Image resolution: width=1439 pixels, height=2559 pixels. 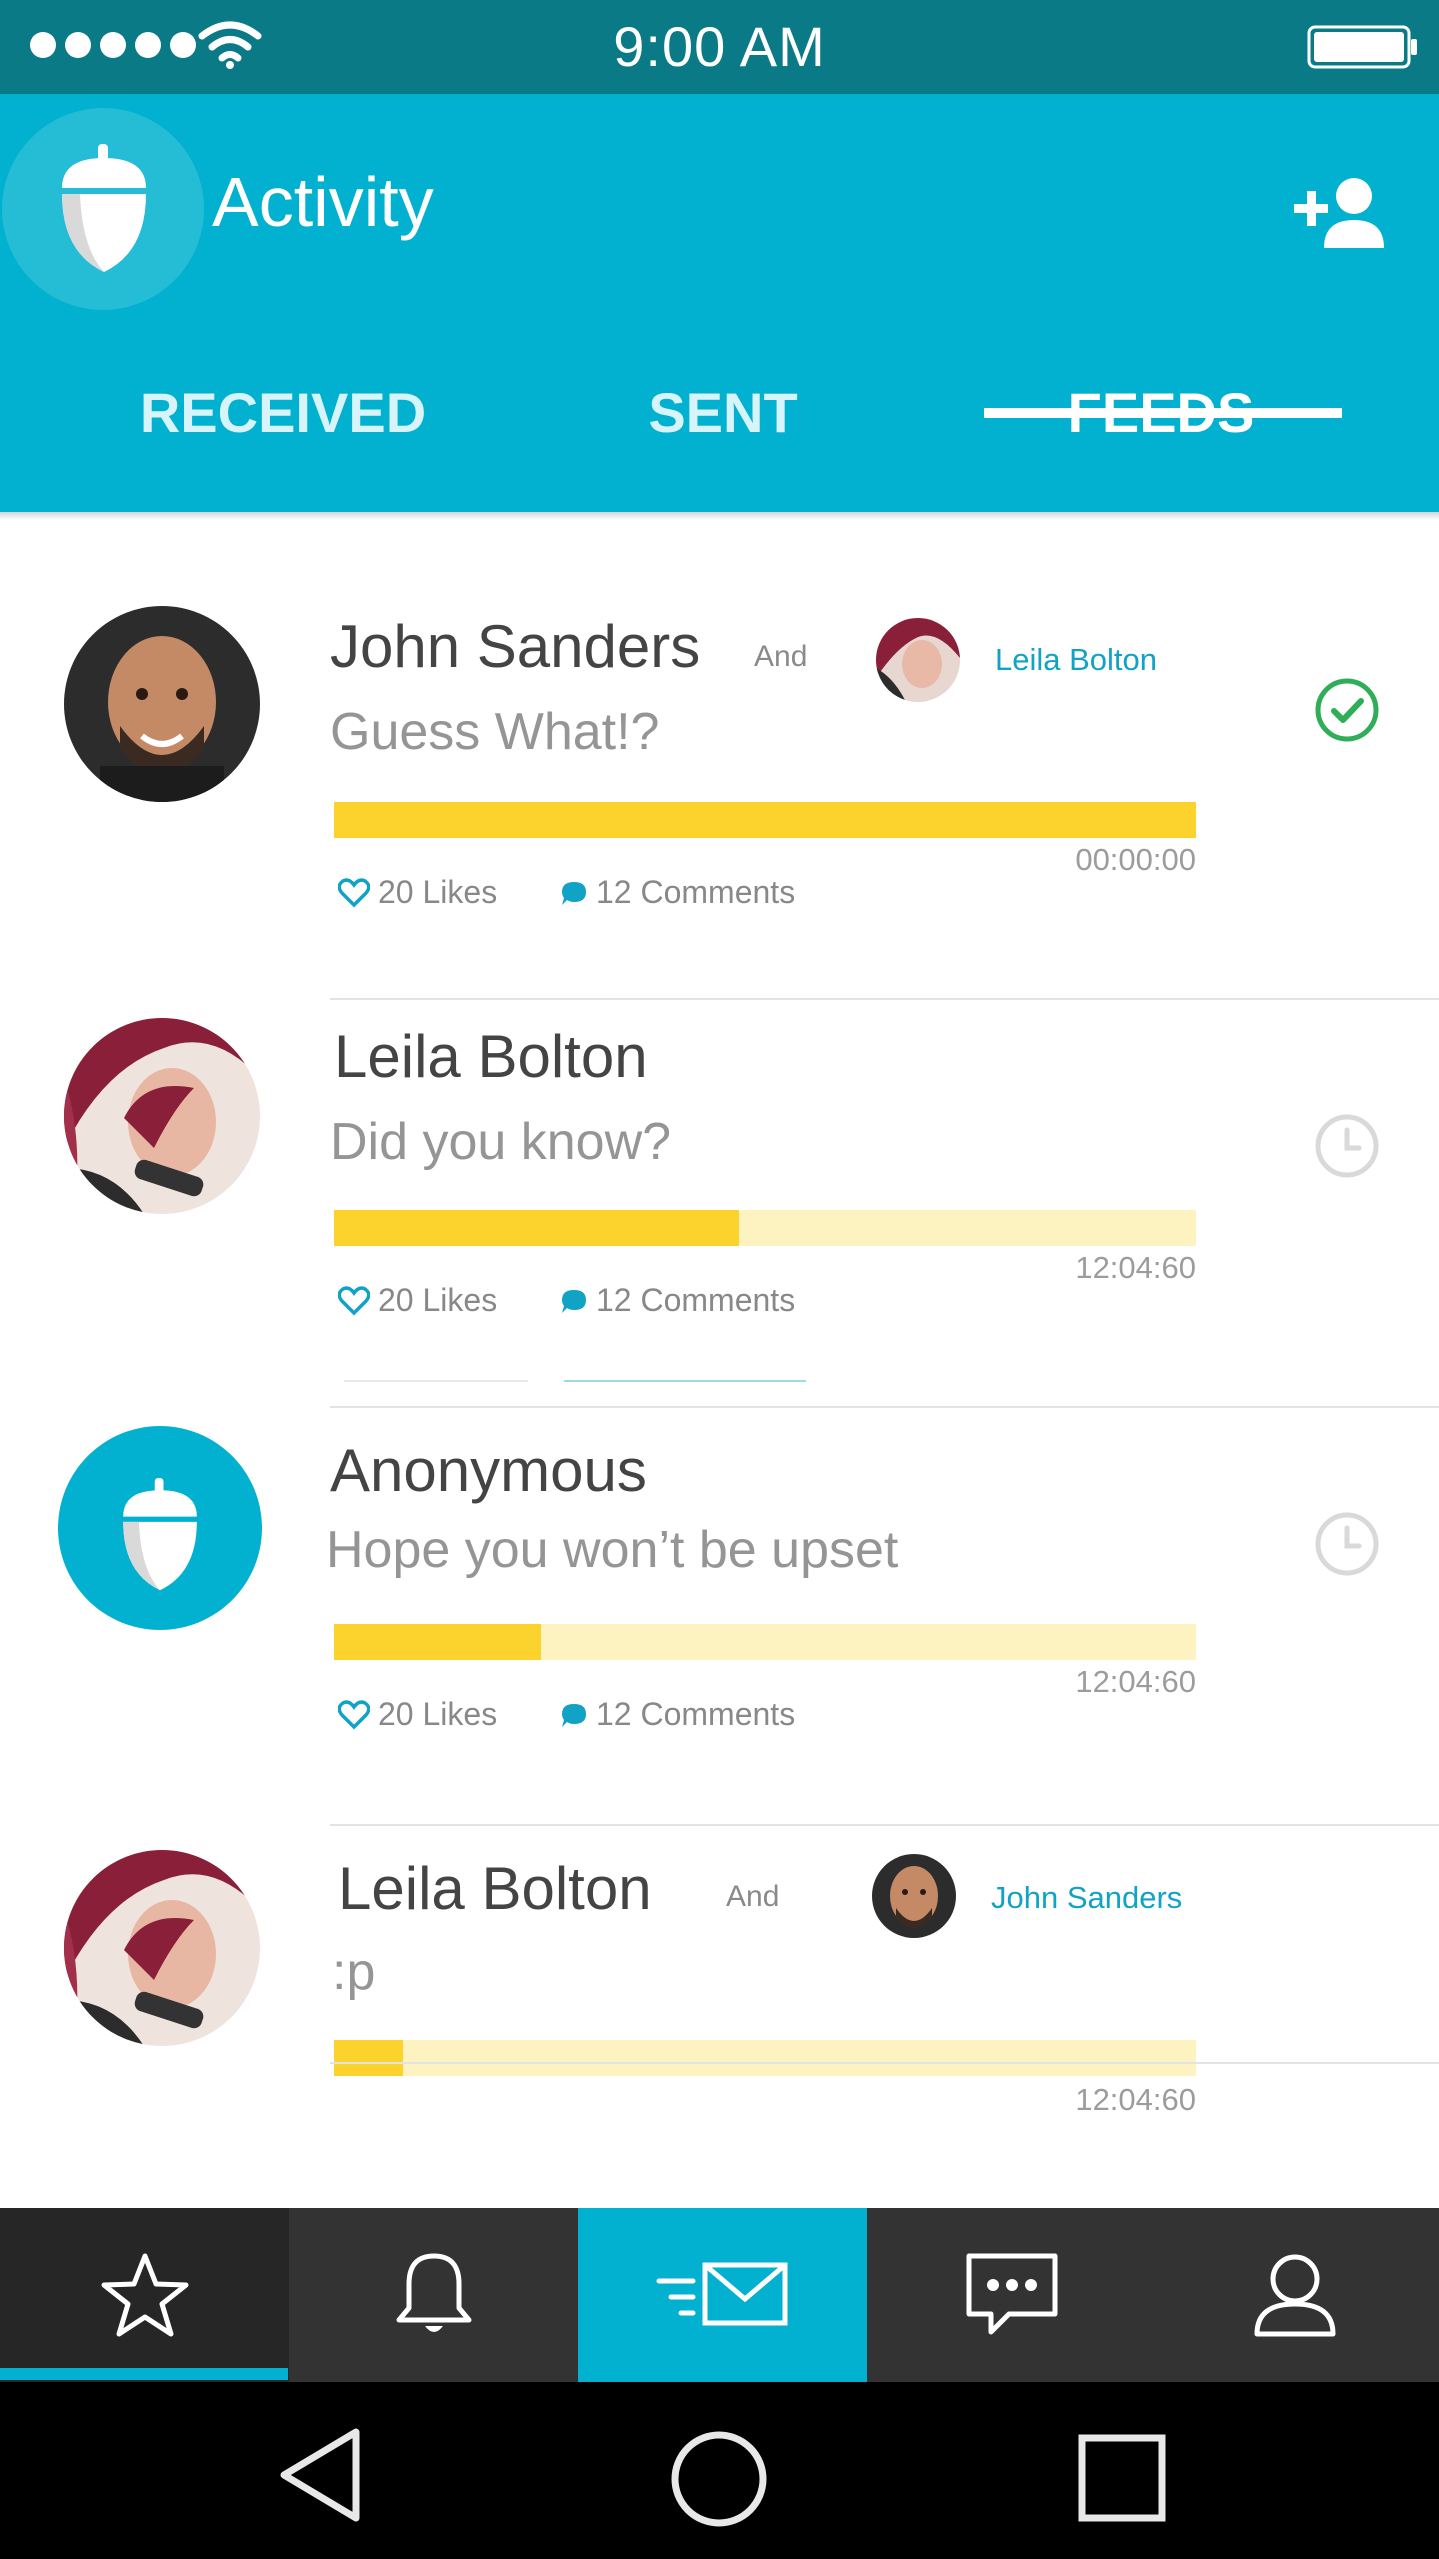 I want to click on tab-bar: RECEIVED SENT FEEDS, so click(x=719, y=438).